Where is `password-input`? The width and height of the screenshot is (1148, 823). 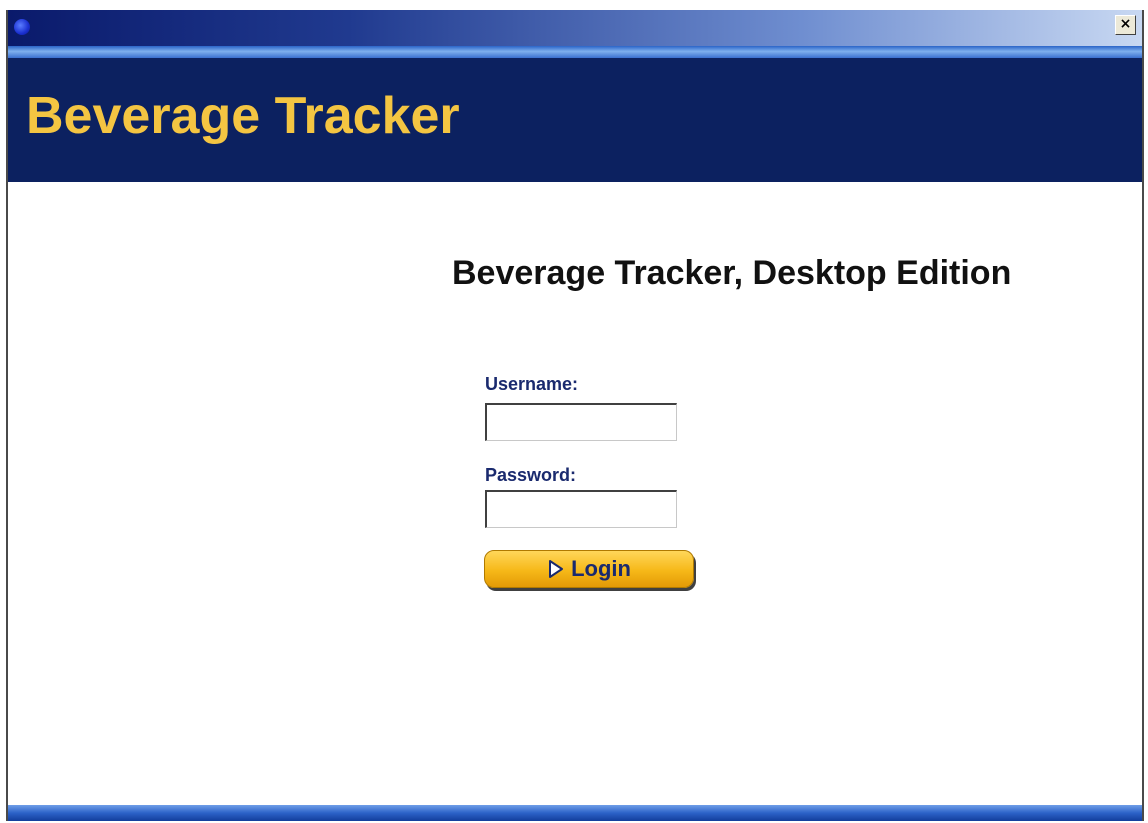 password-input is located at coordinates (581, 509).